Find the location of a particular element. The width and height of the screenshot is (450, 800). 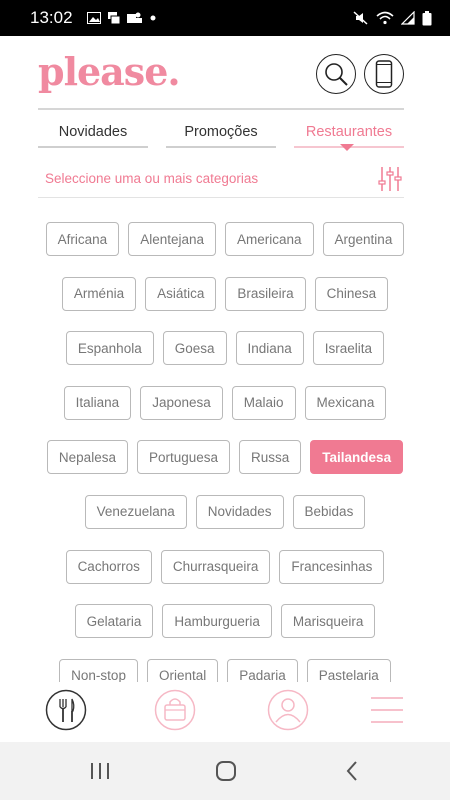

home-icon is located at coordinates (226, 771).